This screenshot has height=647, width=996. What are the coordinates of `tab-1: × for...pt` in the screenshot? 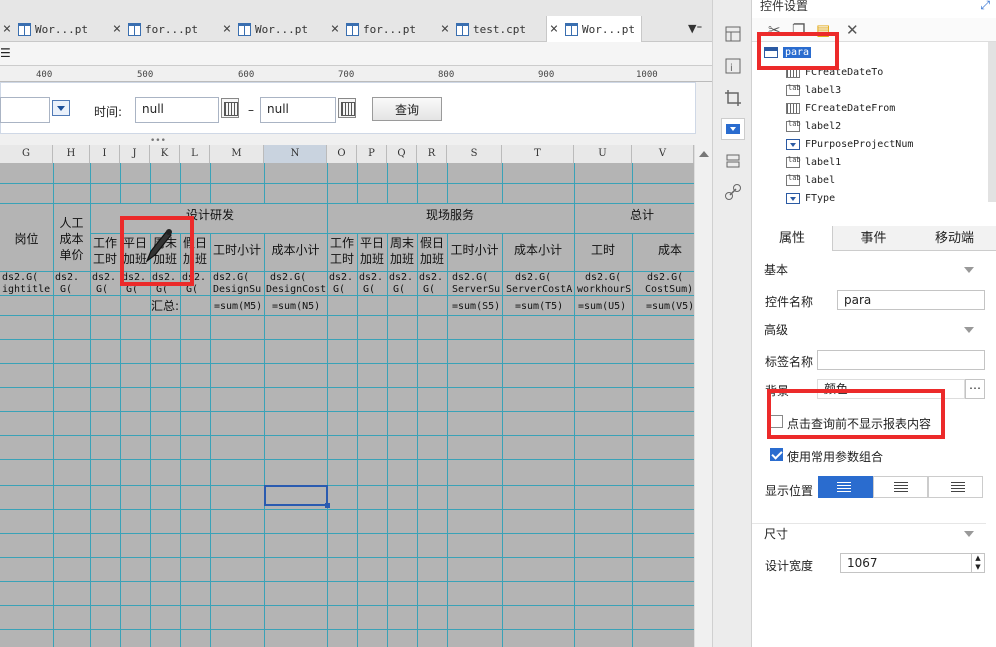 It's located at (154, 29).